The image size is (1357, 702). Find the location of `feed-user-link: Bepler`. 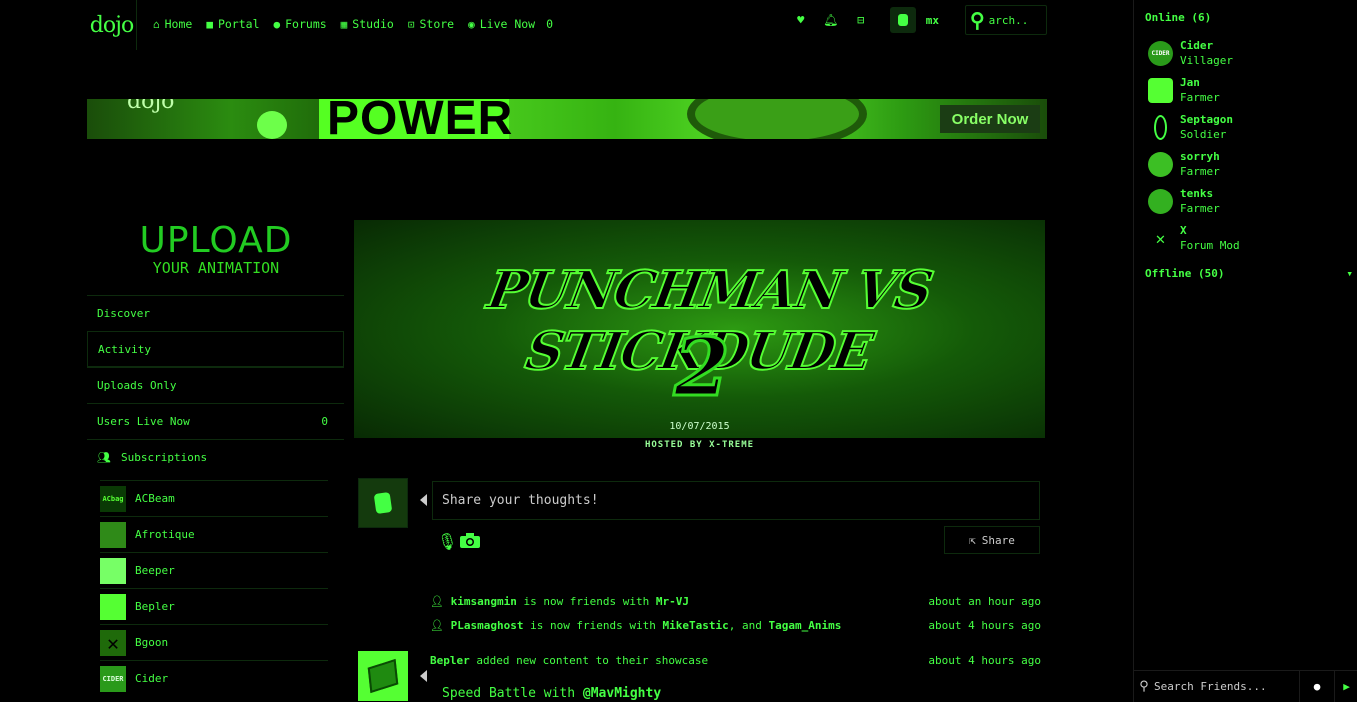

feed-user-link: Bepler is located at coordinates (450, 660).